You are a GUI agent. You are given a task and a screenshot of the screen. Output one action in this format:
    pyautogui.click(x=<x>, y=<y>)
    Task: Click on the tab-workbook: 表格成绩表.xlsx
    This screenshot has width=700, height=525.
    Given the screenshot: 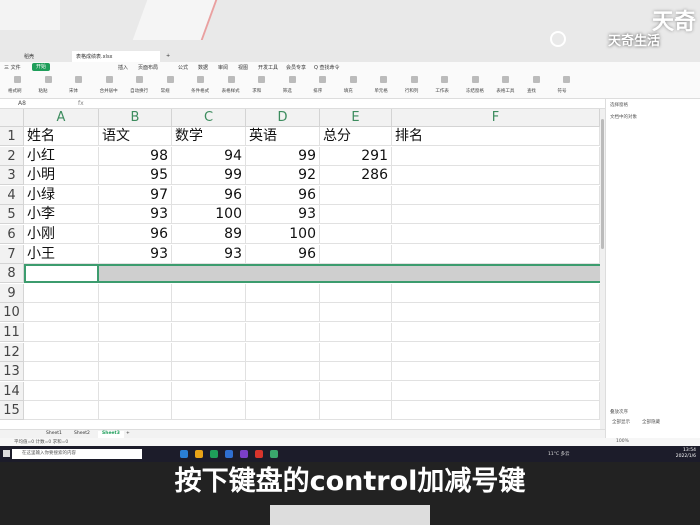 What is the action you would take?
    pyautogui.click(x=116, y=56)
    